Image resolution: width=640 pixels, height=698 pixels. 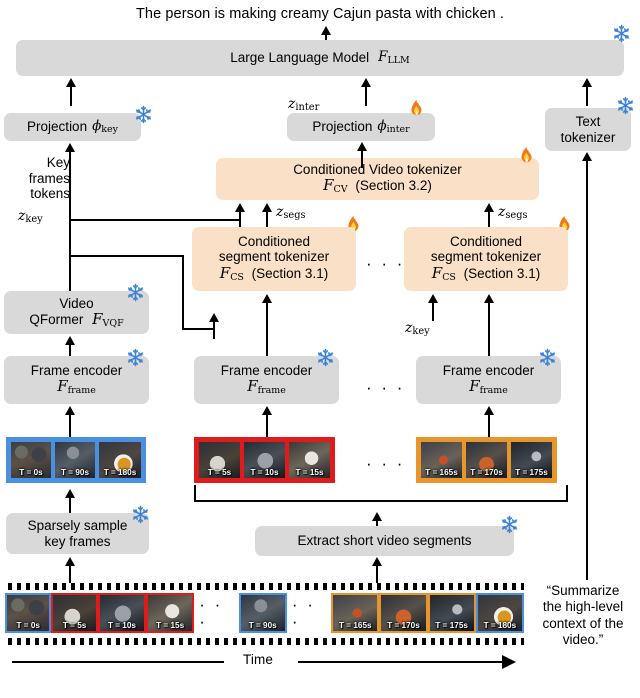 What do you see at coordinates (70, 223) in the screenshot?
I see `bus-line-key-tokens` at bounding box center [70, 223].